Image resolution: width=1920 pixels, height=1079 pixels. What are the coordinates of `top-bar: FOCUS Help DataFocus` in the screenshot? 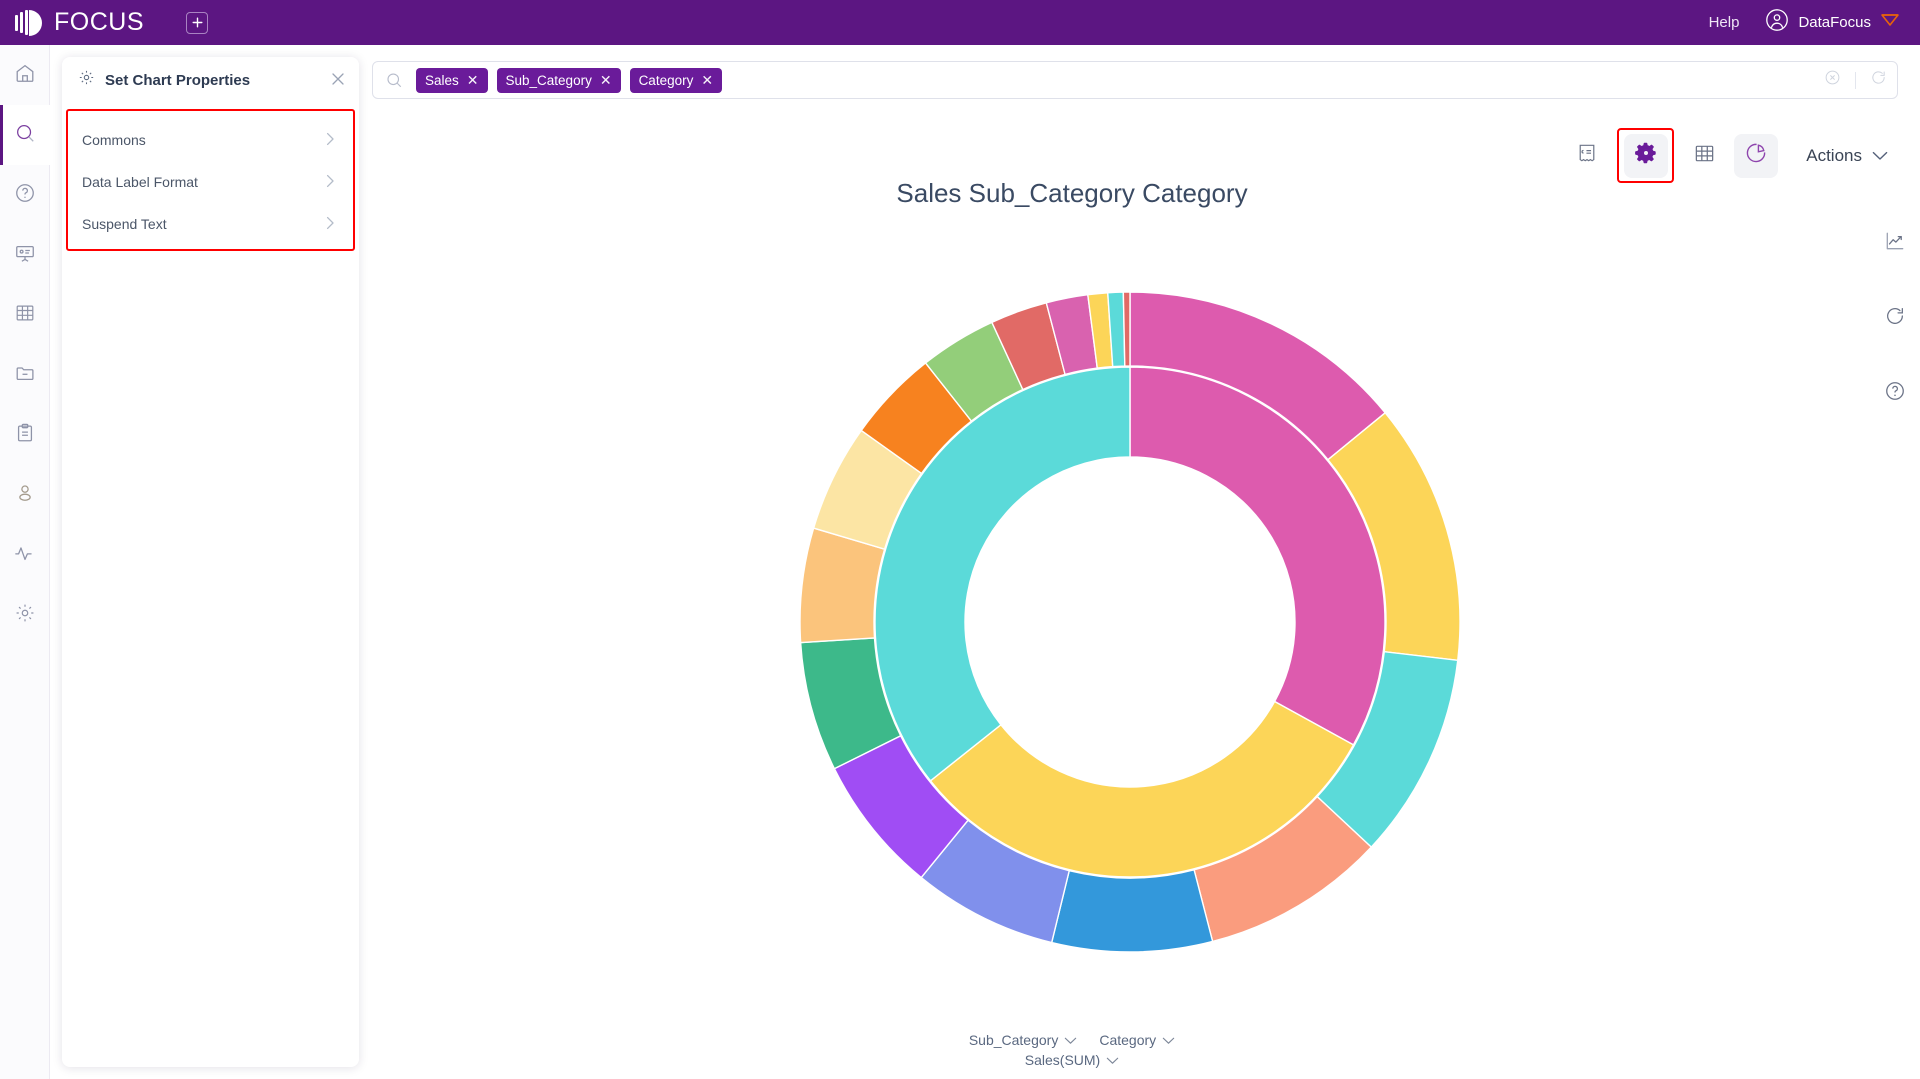 It's located at (960, 22).